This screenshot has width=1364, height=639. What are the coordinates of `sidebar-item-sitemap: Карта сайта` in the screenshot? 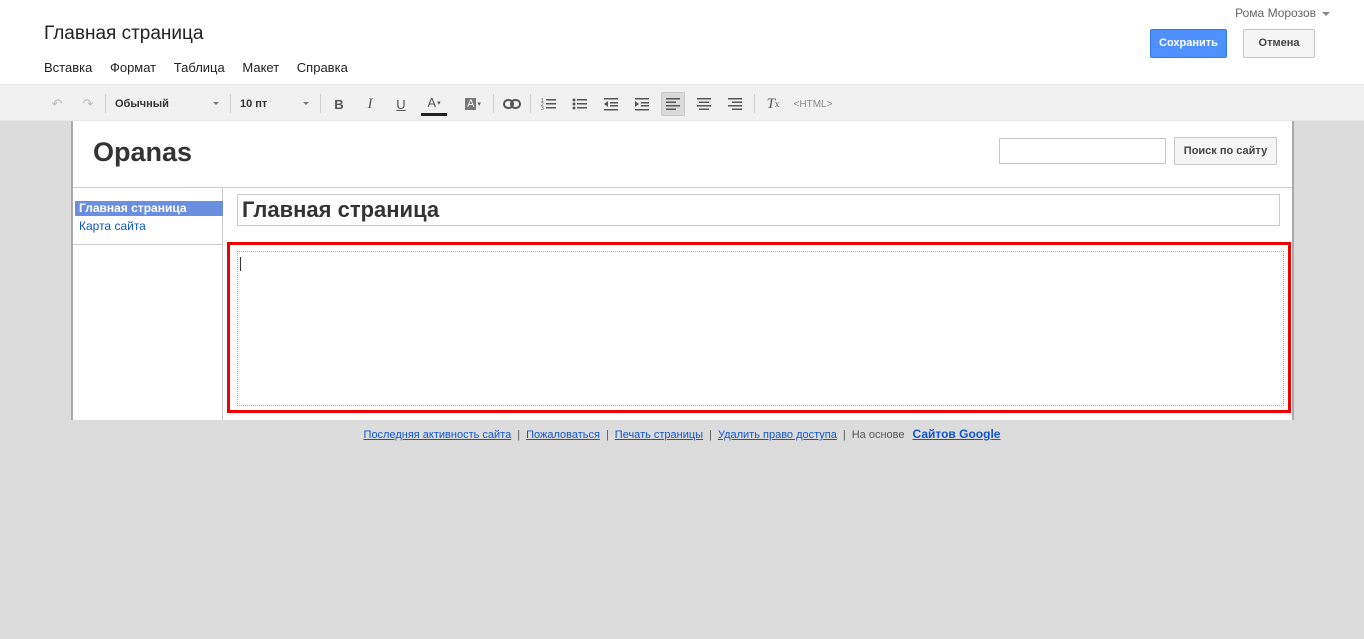 It's located at (149, 226).